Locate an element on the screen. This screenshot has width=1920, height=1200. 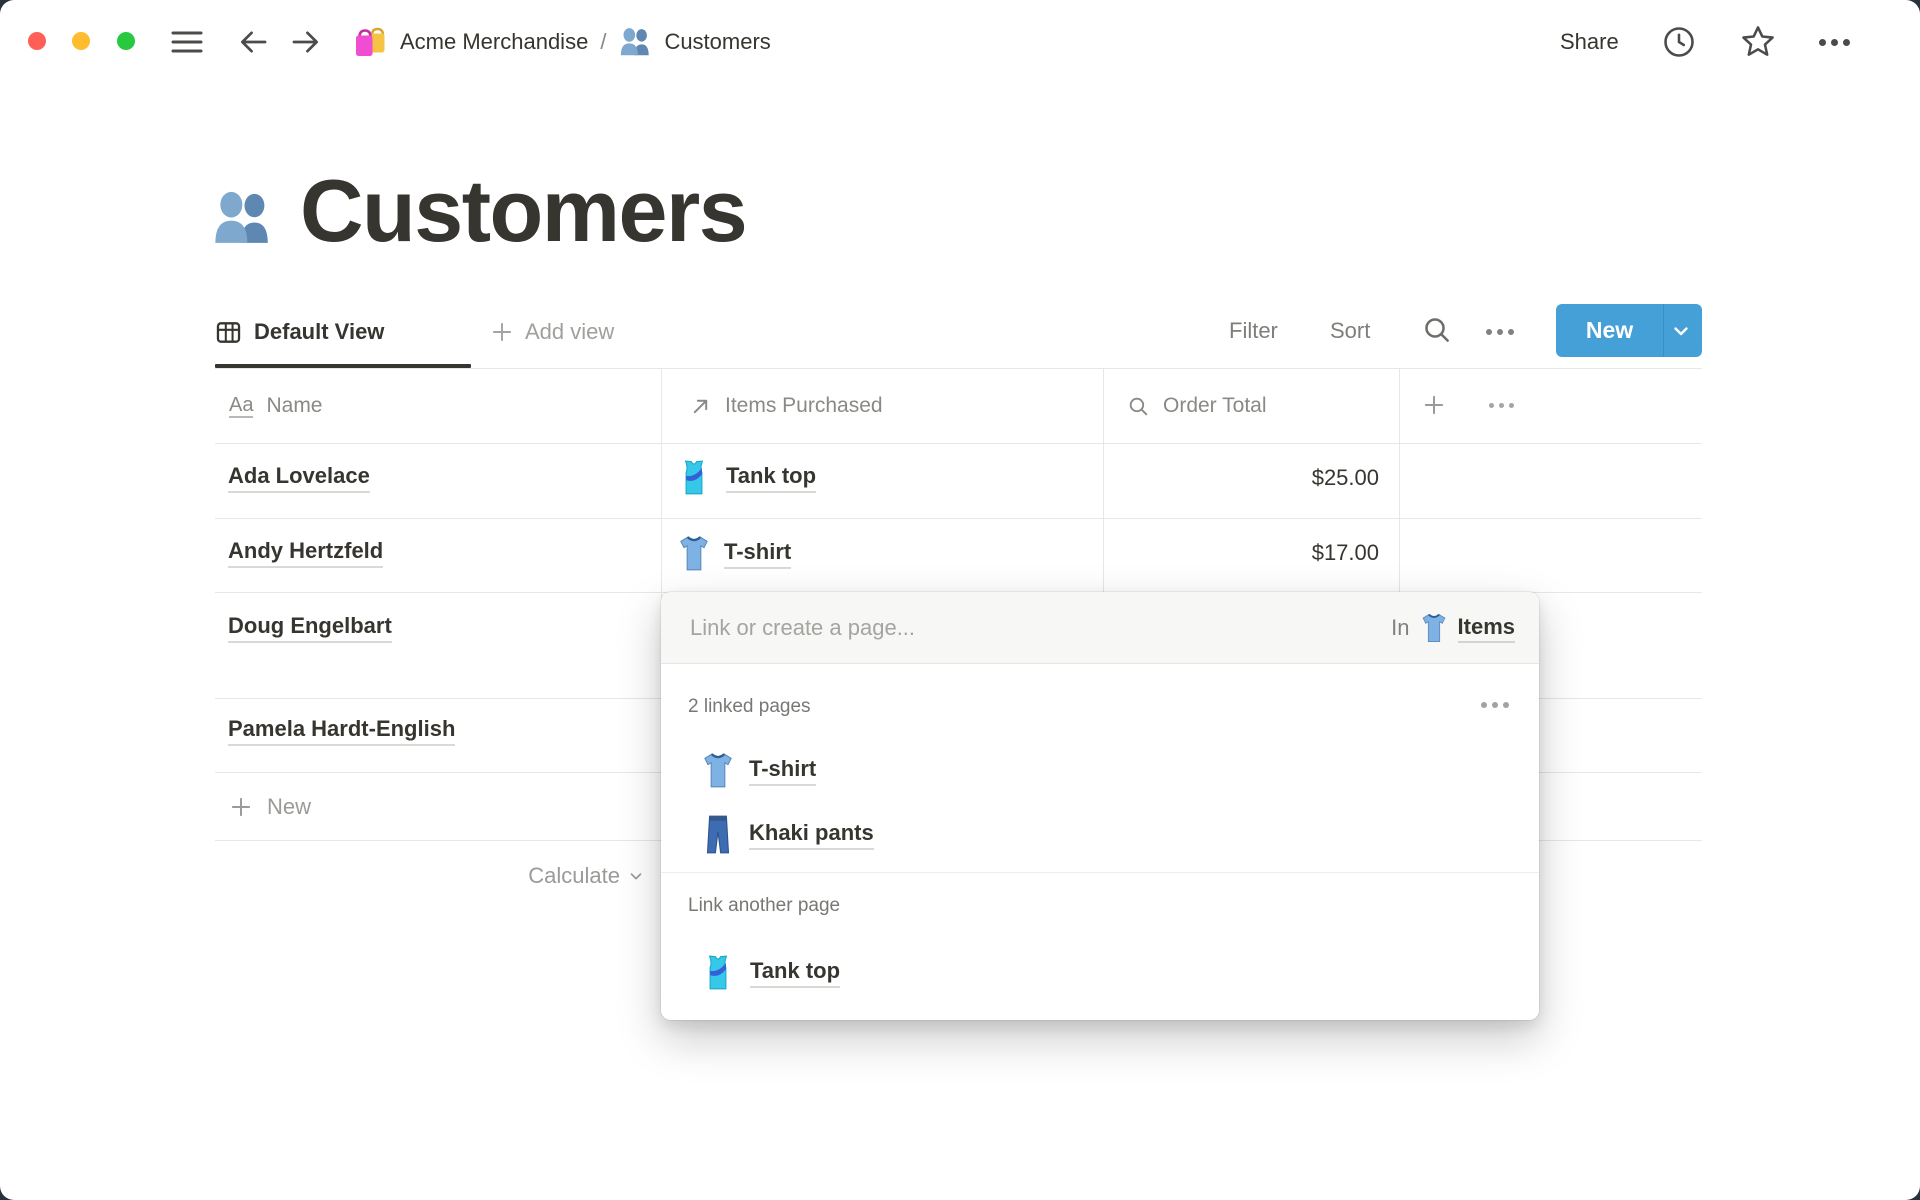
page-title: Customers is located at coordinates (524, 211).